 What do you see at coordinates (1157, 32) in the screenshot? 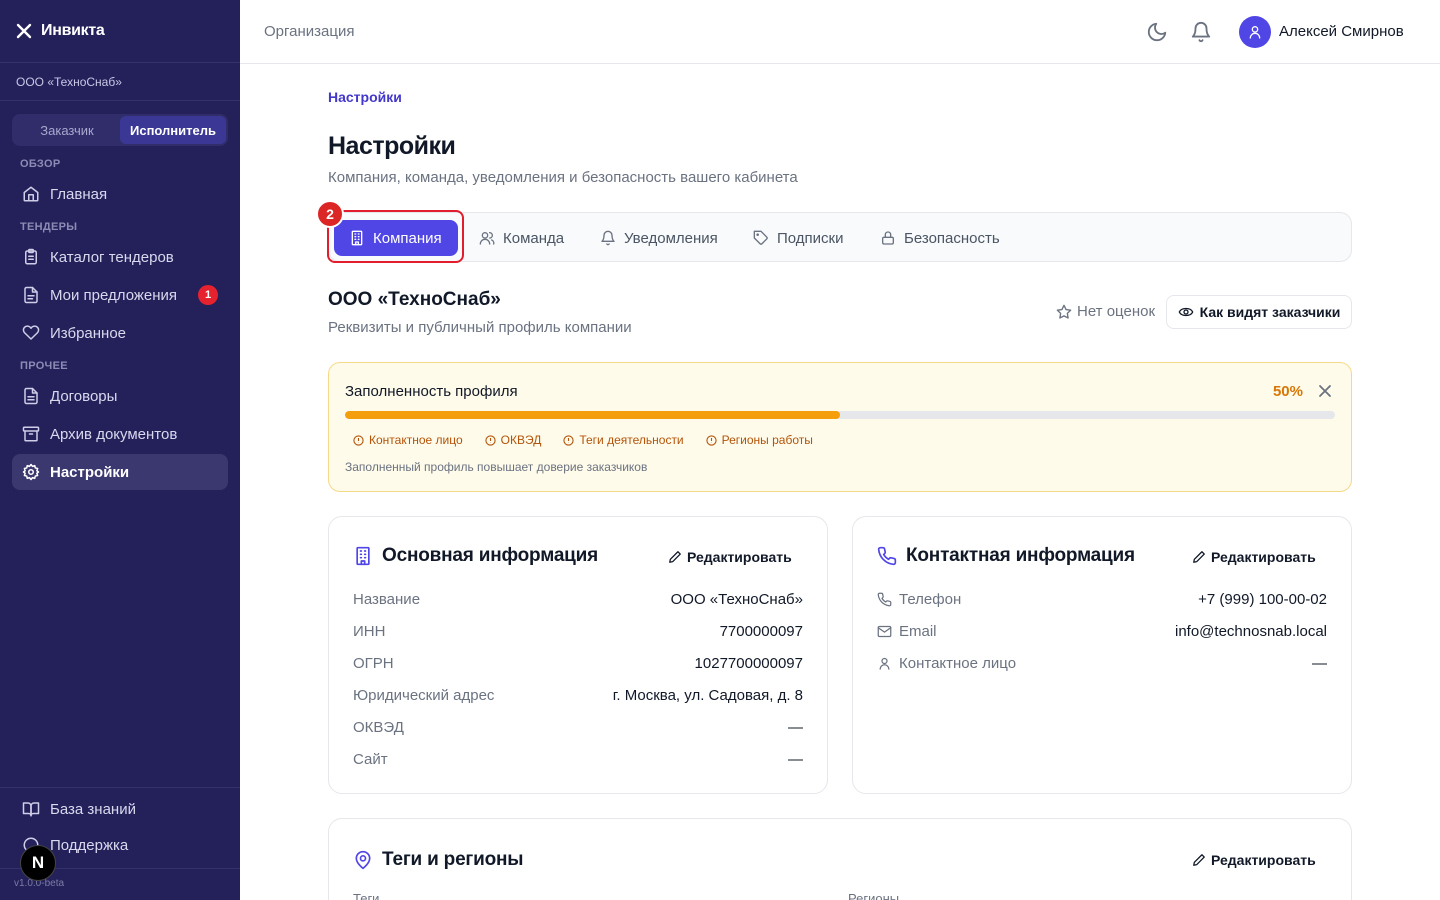
I see `moon-icon` at bounding box center [1157, 32].